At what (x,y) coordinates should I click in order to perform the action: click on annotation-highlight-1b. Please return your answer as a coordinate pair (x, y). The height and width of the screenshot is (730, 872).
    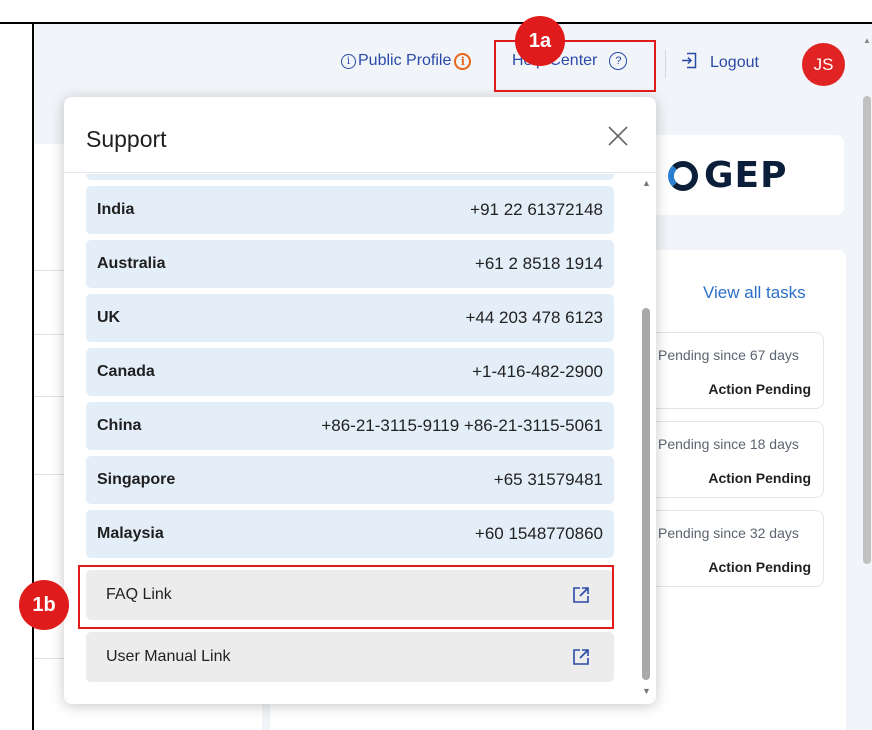
    Looking at the image, I should click on (346, 597).